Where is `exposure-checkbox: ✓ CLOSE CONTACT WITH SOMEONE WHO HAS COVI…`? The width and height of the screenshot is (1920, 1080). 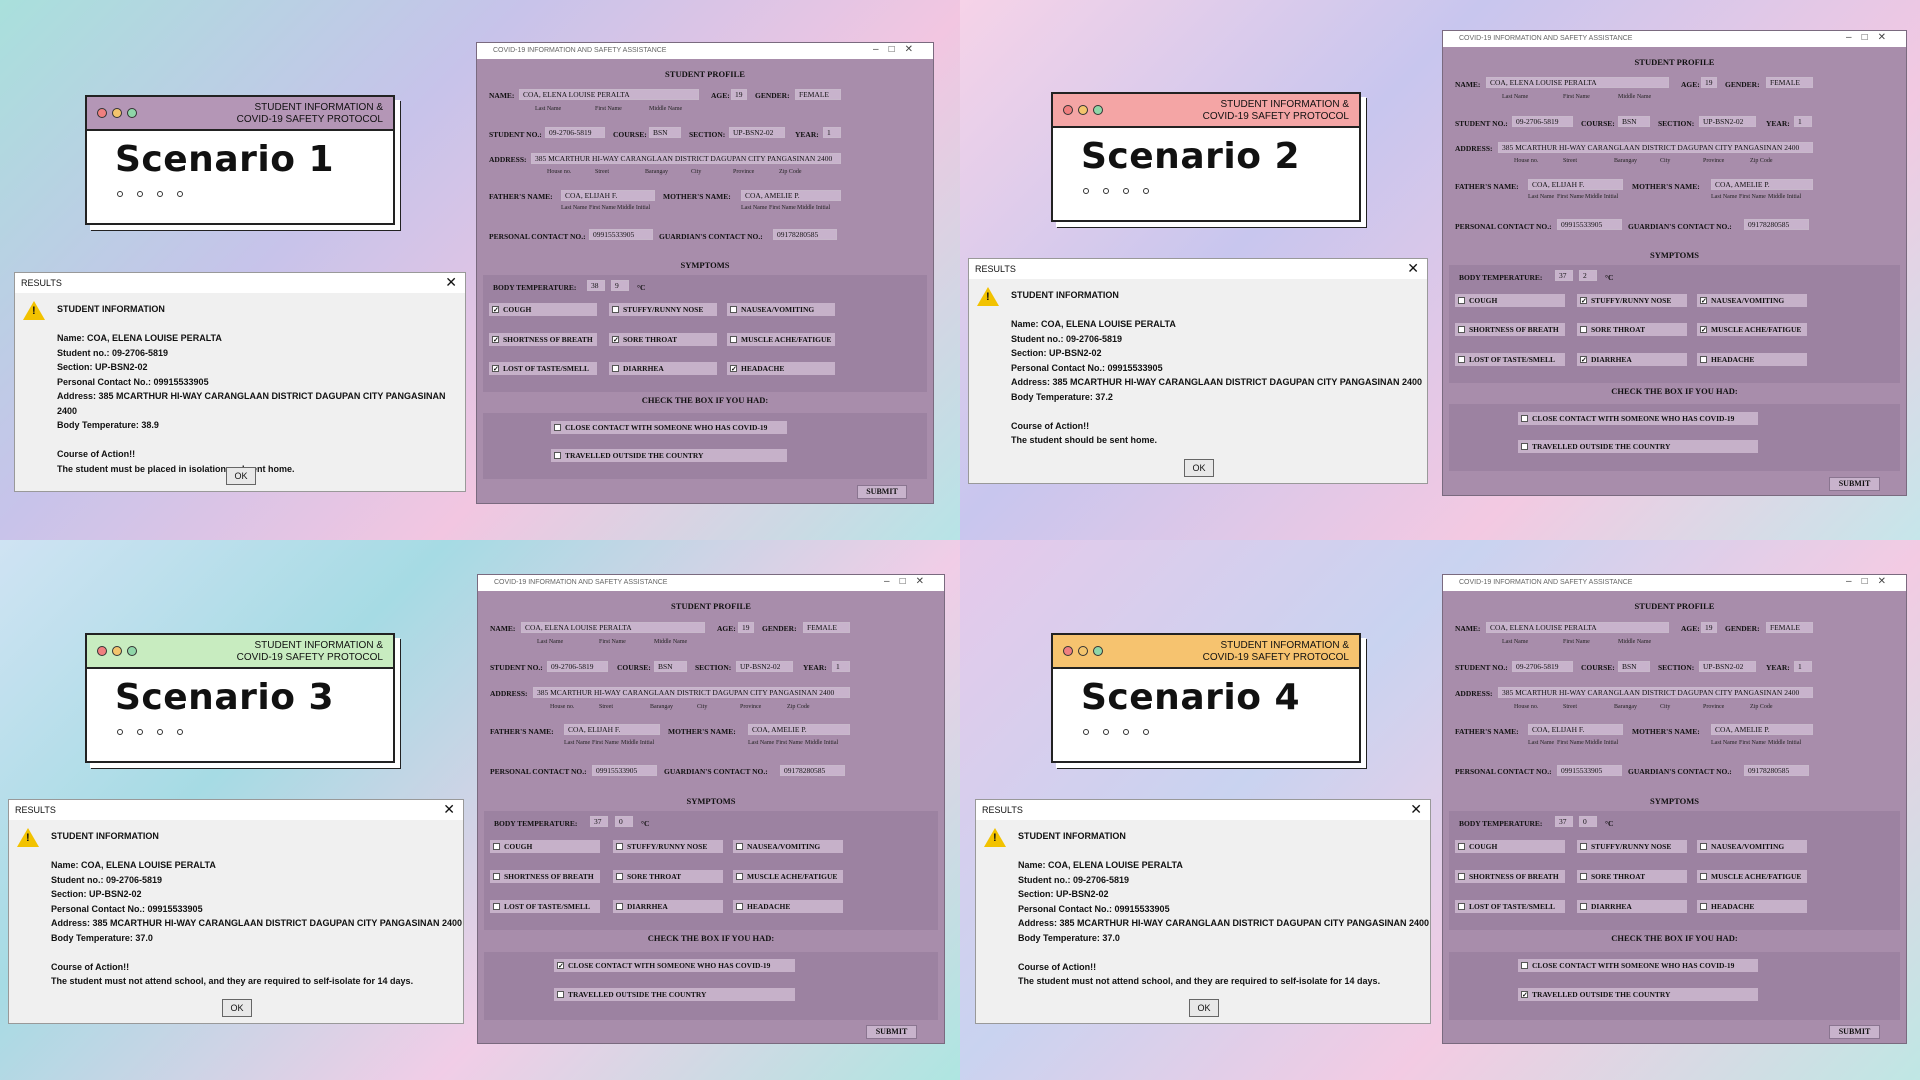
exposure-checkbox: ✓ CLOSE CONTACT WITH SOMEONE WHO HAS COVI… is located at coordinates (674, 965).